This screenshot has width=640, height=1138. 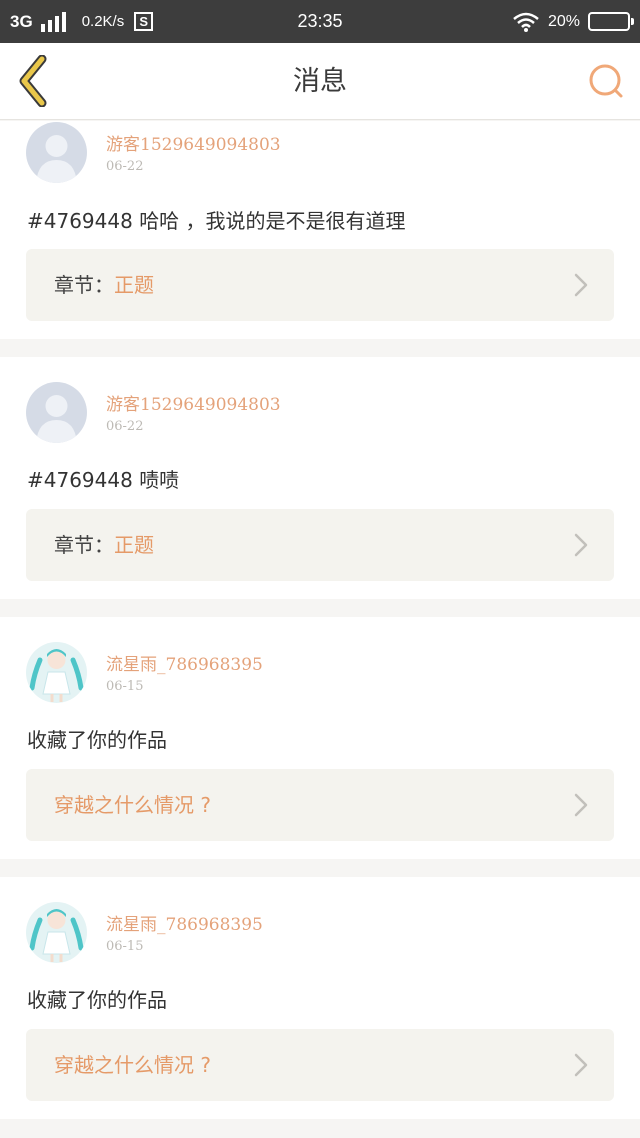 I want to click on search-button, so click(x=606, y=81).